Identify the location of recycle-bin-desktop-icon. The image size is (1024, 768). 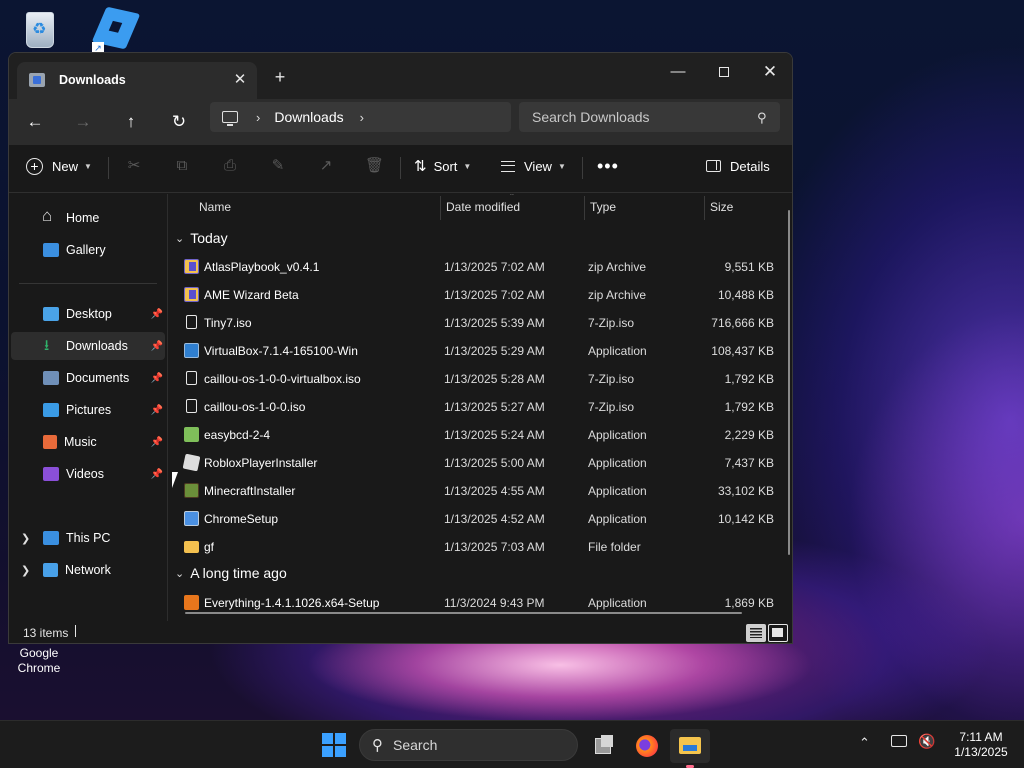
(40, 29).